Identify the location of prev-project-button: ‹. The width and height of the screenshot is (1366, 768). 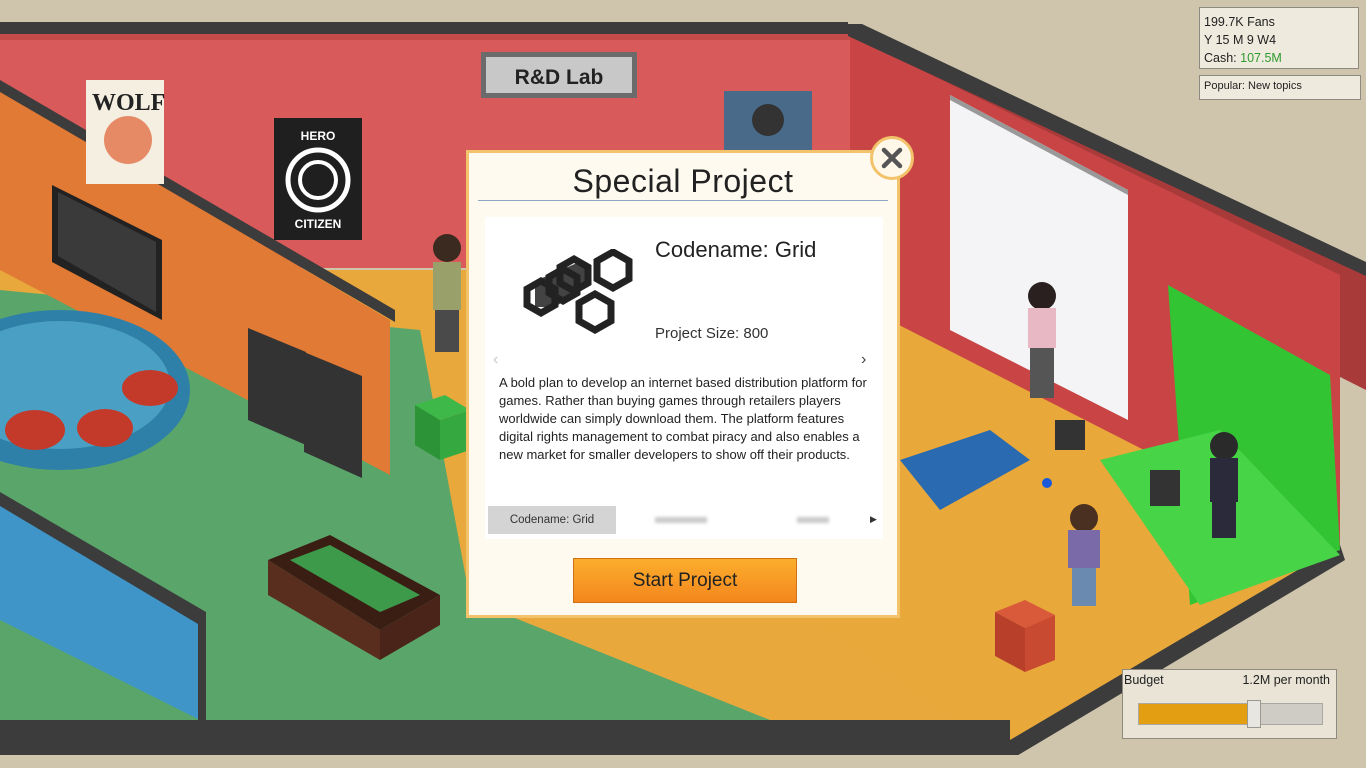
(495, 360).